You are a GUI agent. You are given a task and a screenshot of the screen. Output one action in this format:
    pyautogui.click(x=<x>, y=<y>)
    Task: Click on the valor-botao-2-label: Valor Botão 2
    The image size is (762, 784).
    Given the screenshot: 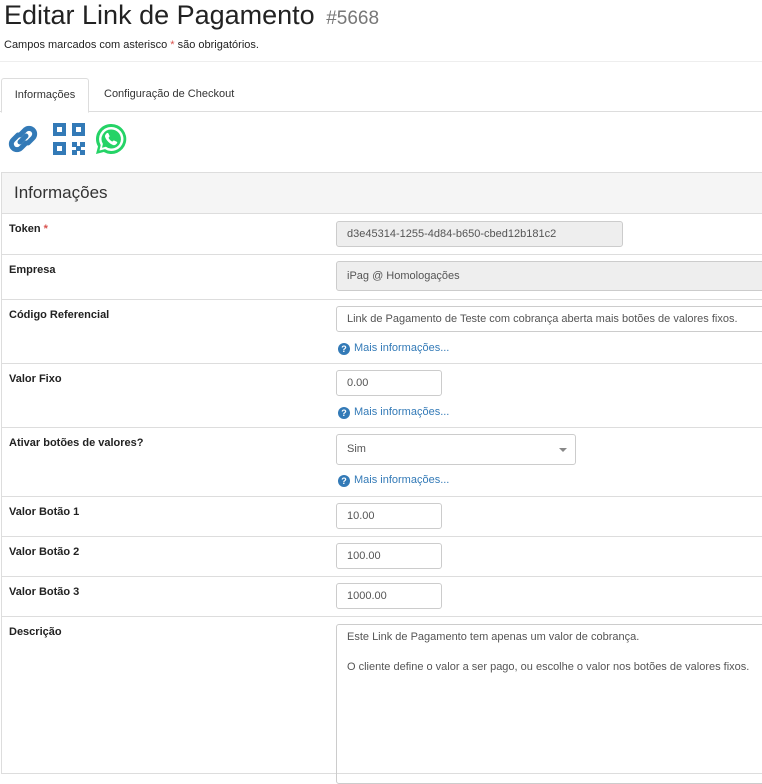 What is the action you would take?
    pyautogui.click(x=44, y=552)
    